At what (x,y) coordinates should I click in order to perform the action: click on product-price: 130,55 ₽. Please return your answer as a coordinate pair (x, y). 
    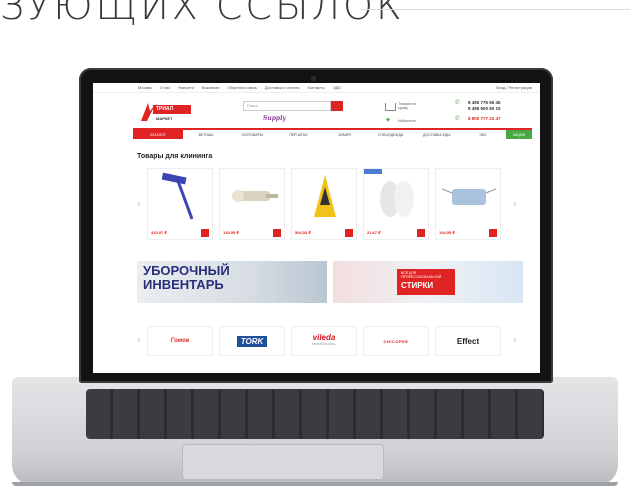
    Looking at the image, I should click on (231, 232).